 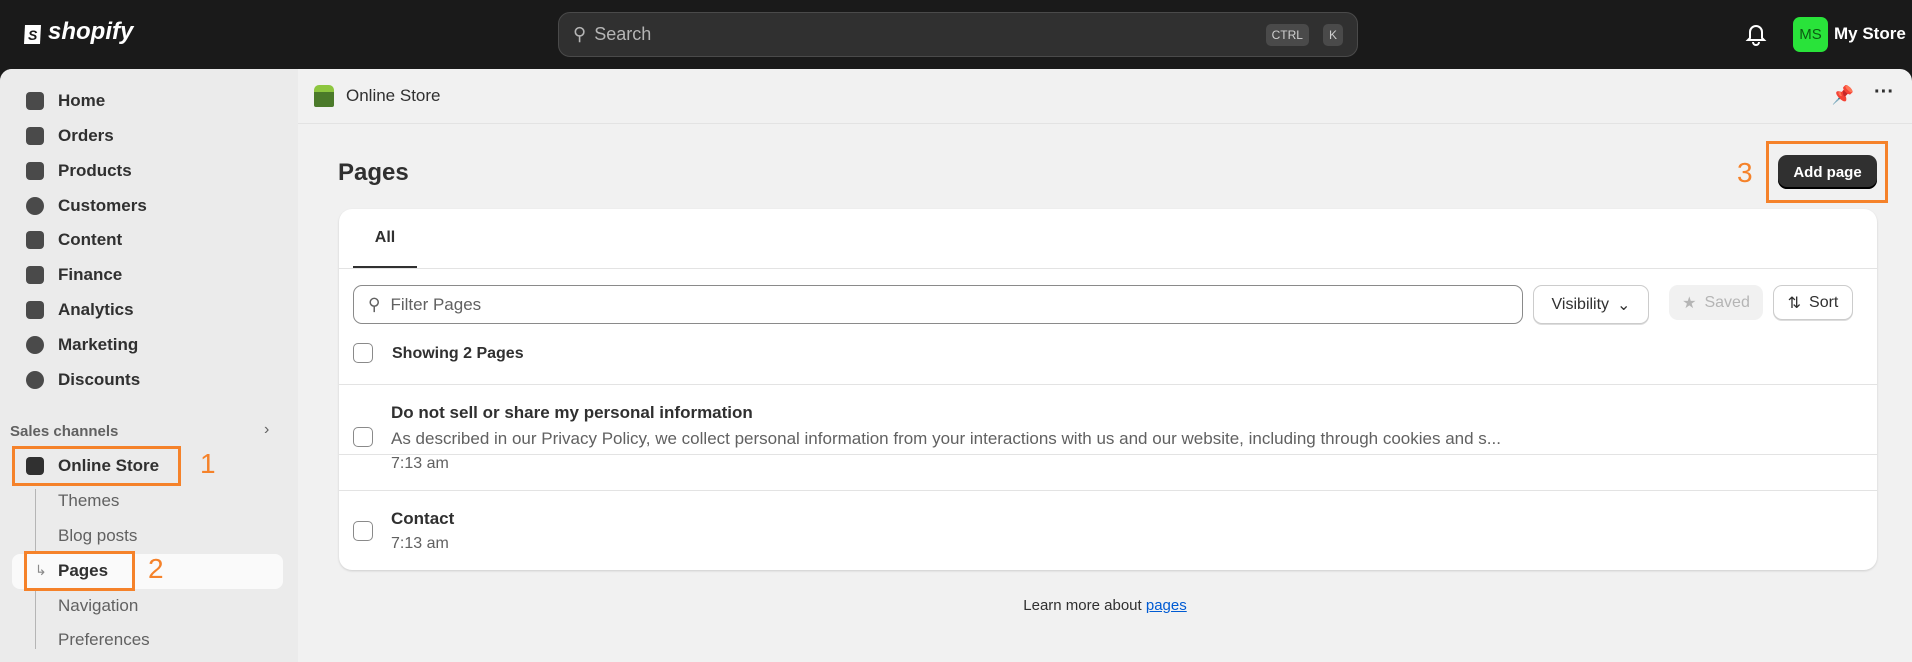 I want to click on label: Visibility, so click(x=1580, y=304).